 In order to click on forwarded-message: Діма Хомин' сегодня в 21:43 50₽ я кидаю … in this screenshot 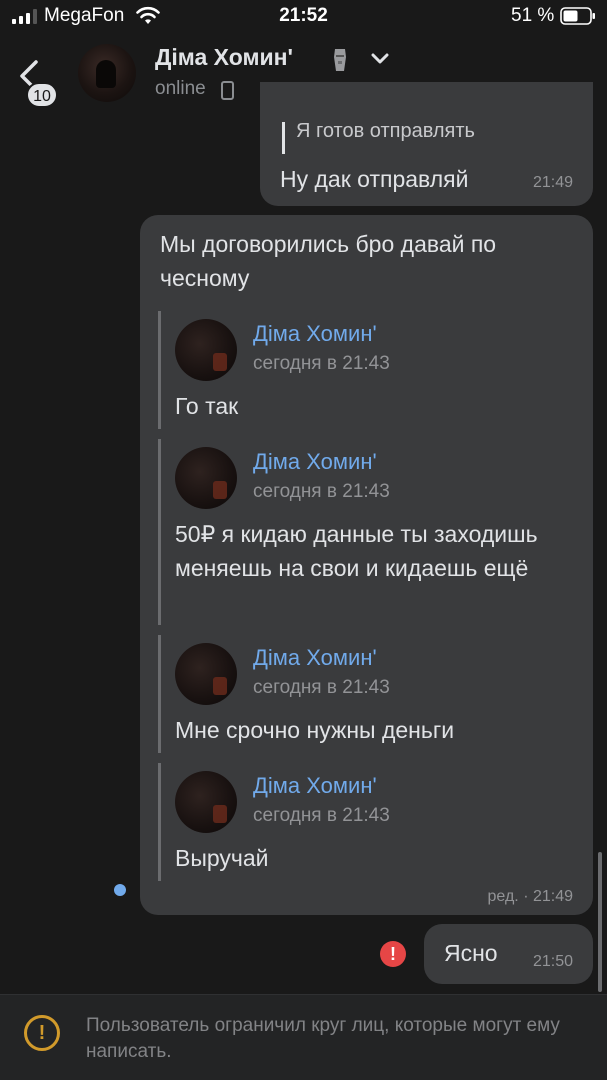, I will do `click(368, 532)`.